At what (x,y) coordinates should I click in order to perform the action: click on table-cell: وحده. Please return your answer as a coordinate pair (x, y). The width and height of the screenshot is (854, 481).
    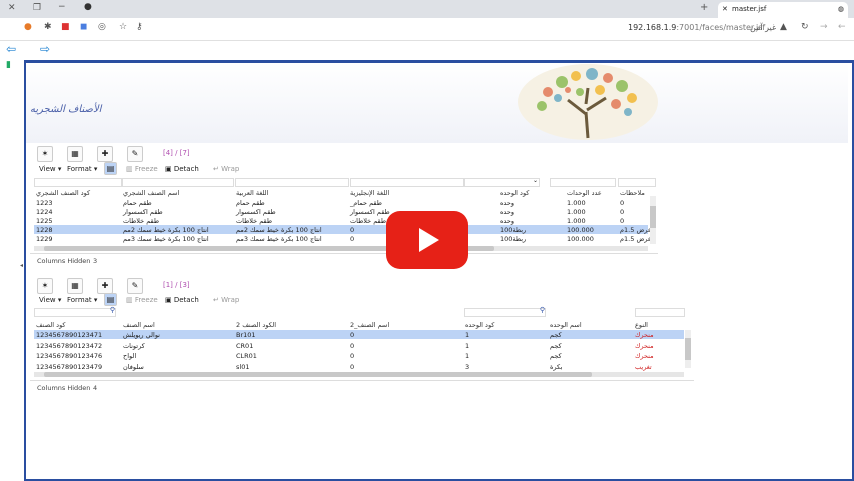
    Looking at the image, I should click on (507, 221).